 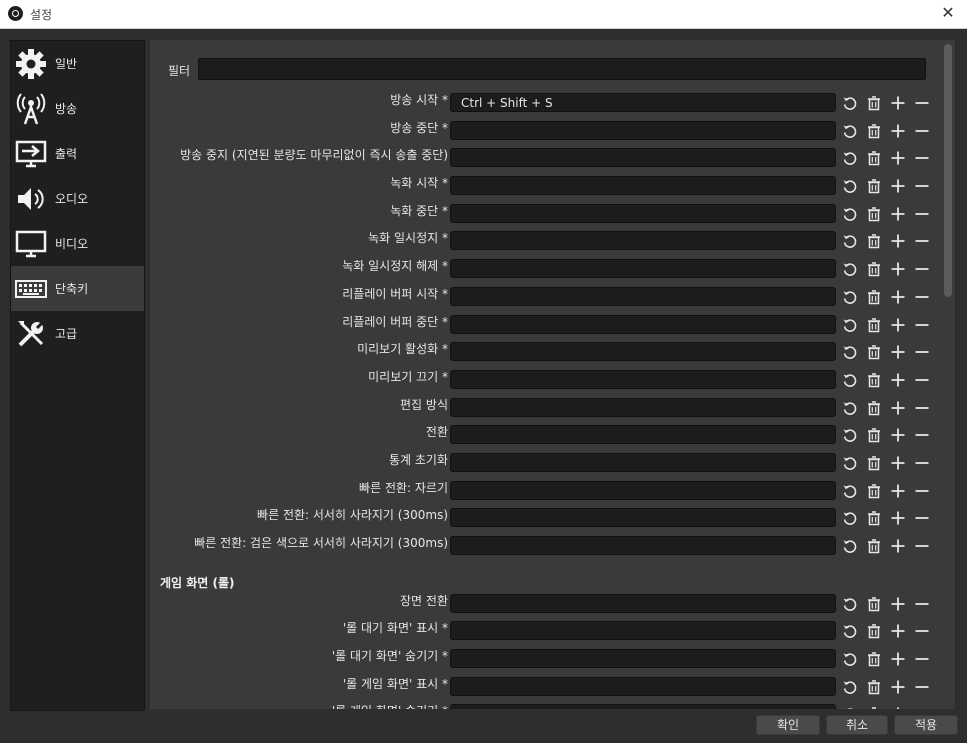 What do you see at coordinates (948, 13) in the screenshot?
I see `close-icon: ✕` at bounding box center [948, 13].